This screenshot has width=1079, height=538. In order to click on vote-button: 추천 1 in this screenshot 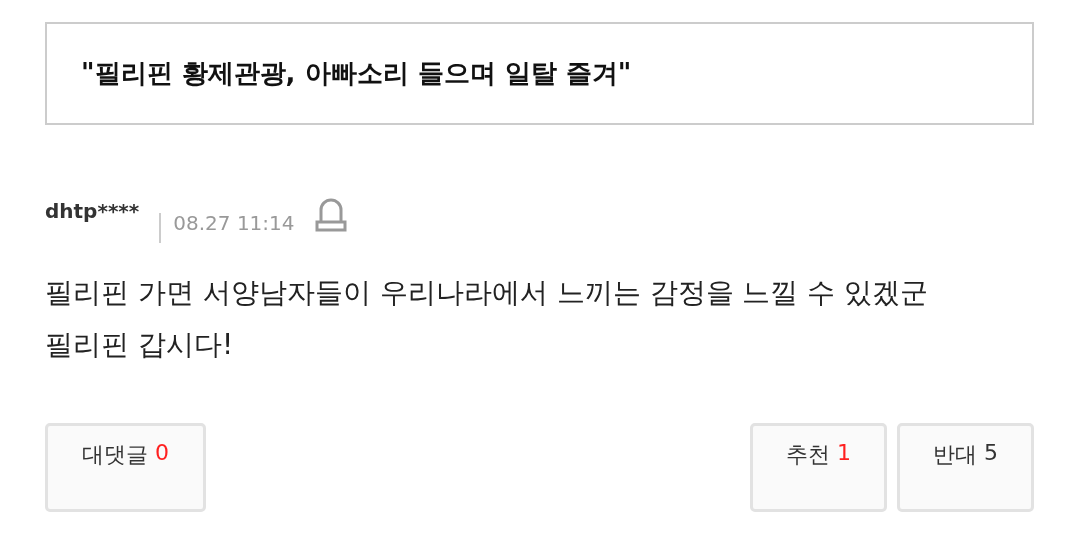, I will do `click(818, 467)`.